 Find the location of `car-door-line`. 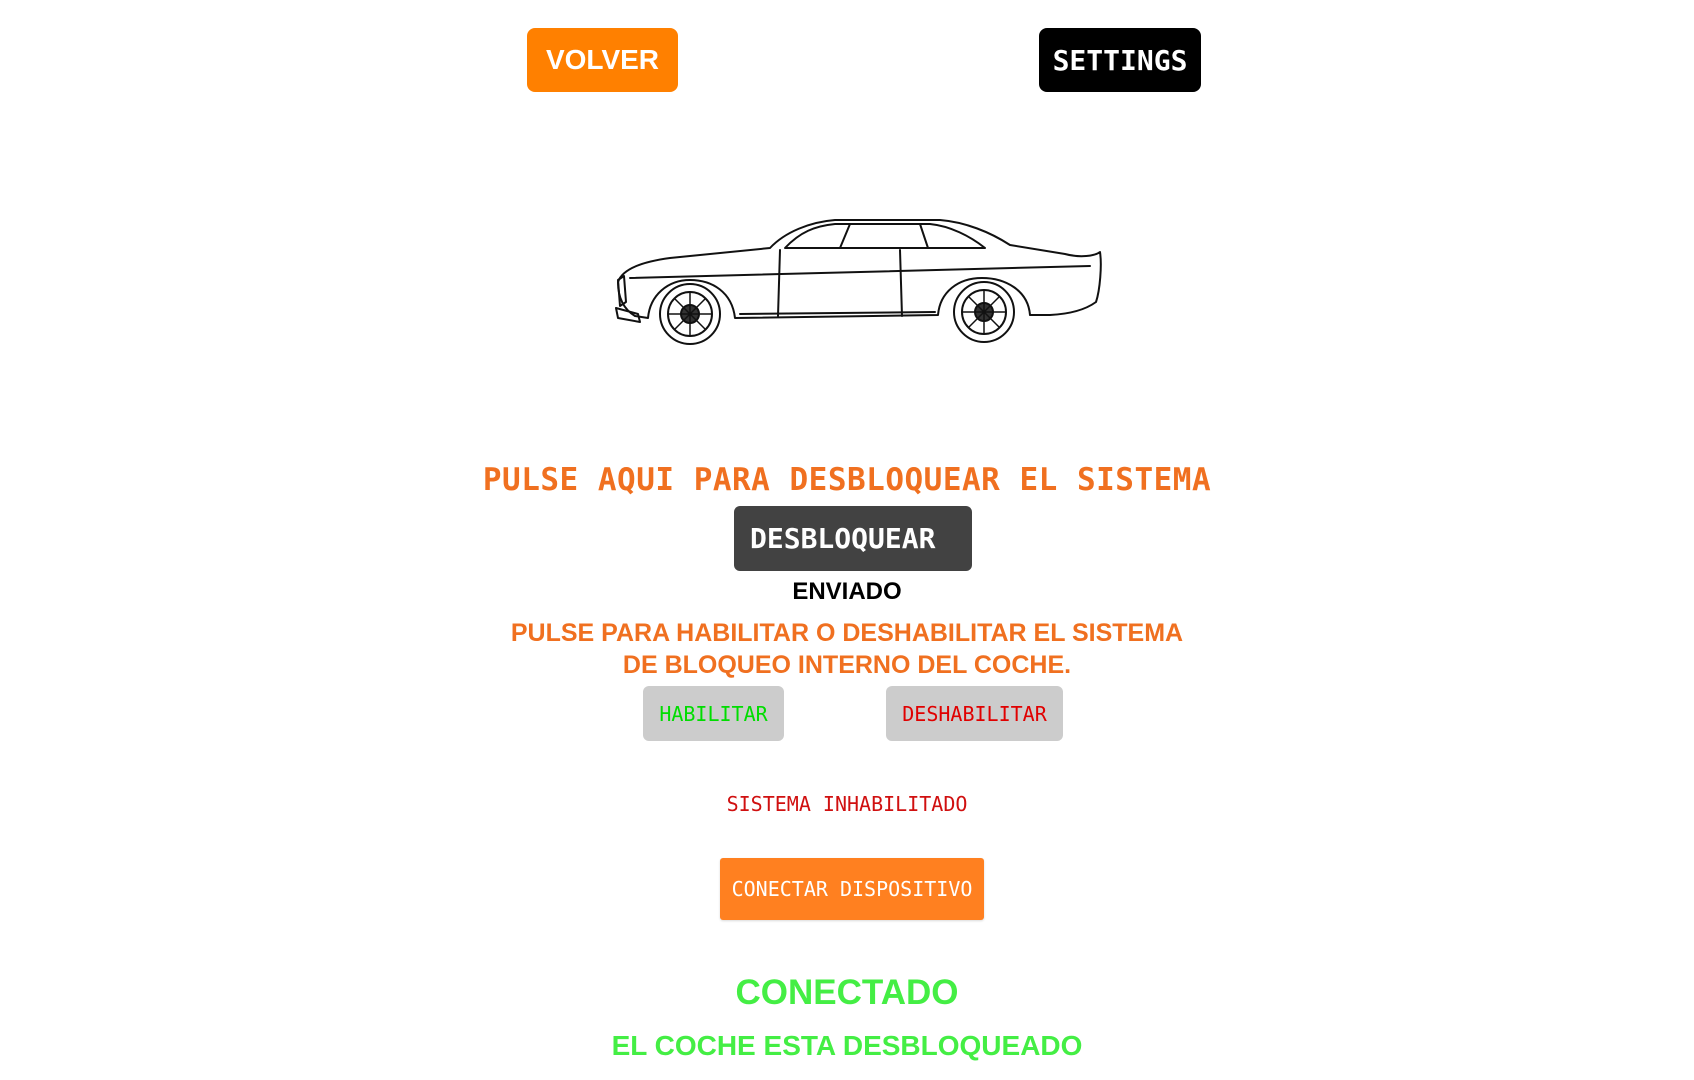

car-door-line is located at coordinates (779, 283).